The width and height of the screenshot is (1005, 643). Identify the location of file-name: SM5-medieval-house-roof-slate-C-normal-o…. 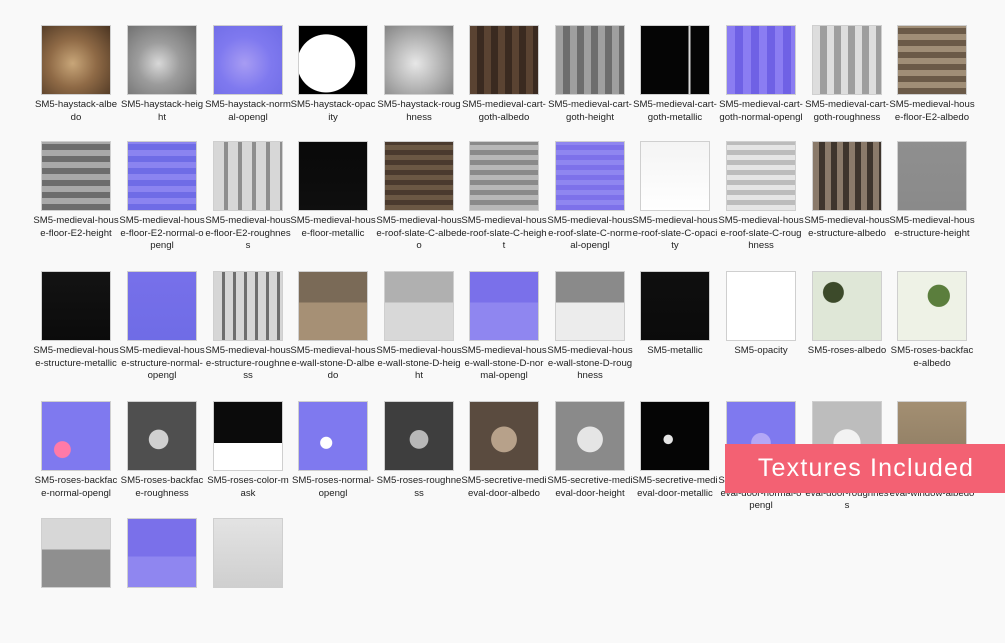
(590, 233).